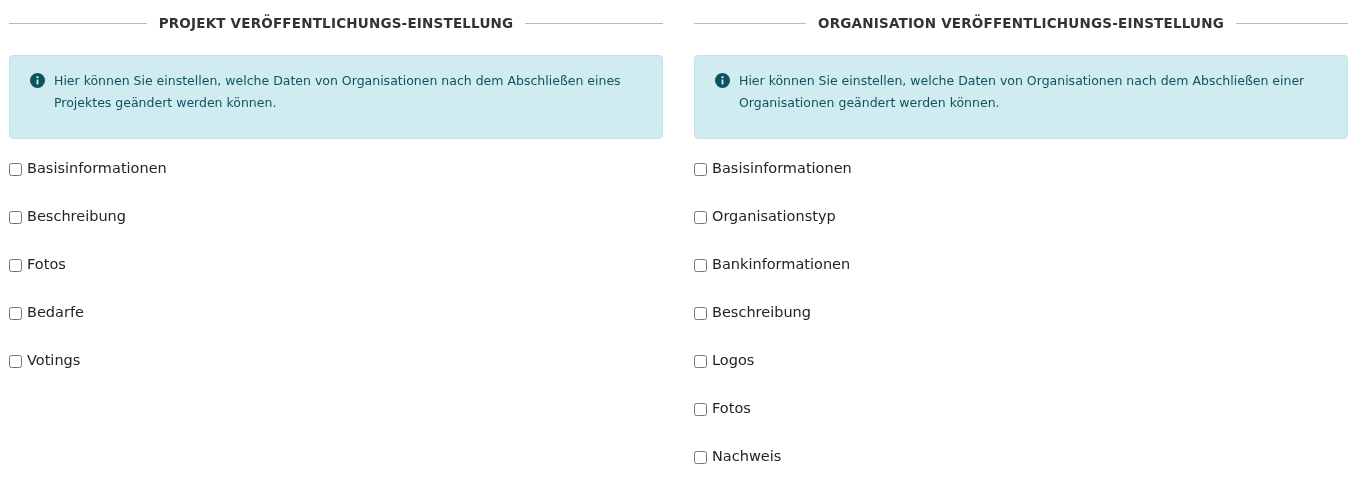  I want to click on checkbox-label: Bedarfe, so click(55, 313).